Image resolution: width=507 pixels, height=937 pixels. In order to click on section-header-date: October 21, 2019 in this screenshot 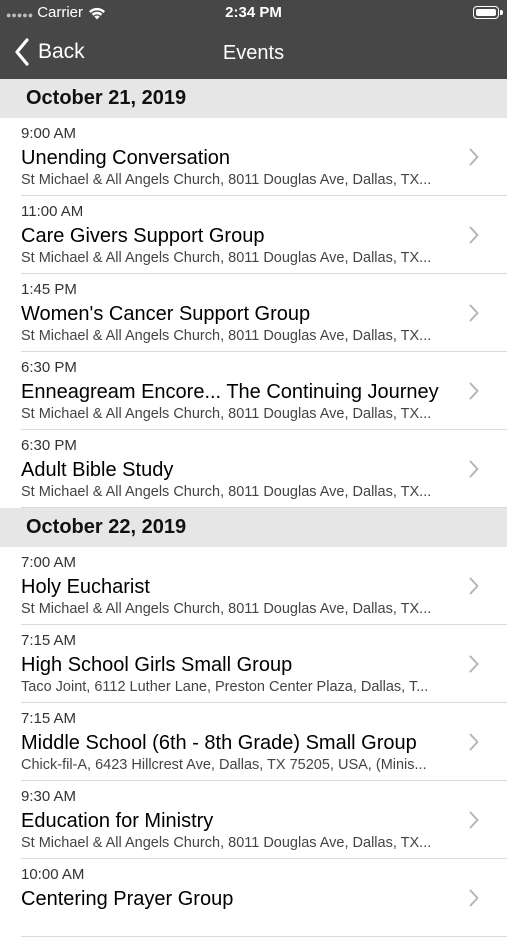, I will do `click(253, 98)`.